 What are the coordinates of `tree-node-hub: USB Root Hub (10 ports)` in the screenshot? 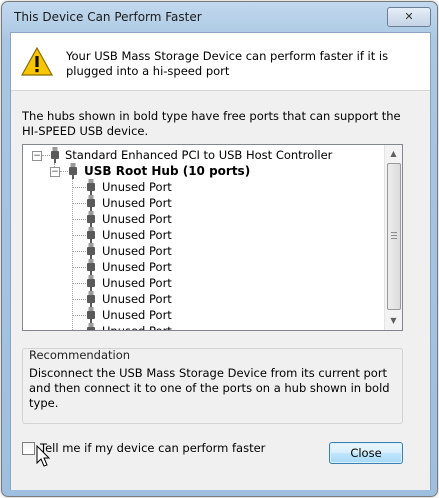 It's located at (167, 171).